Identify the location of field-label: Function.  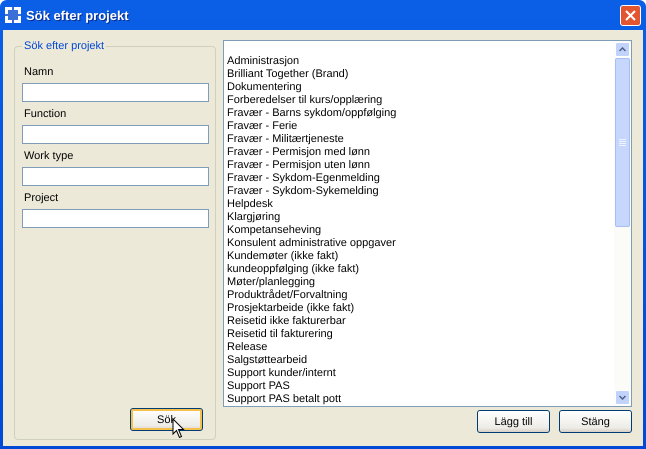
(46, 114).